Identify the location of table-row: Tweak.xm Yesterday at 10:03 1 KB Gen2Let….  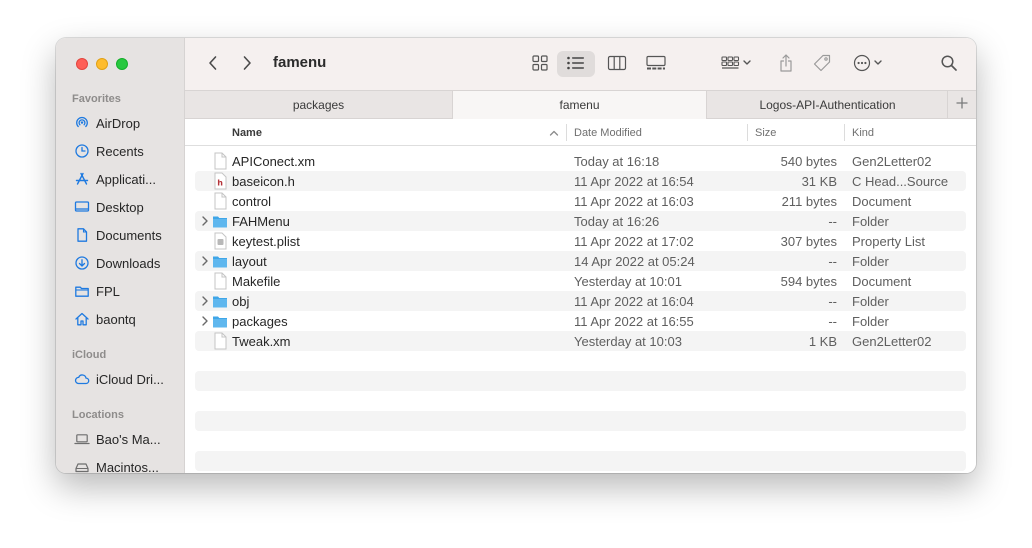
(580, 341).